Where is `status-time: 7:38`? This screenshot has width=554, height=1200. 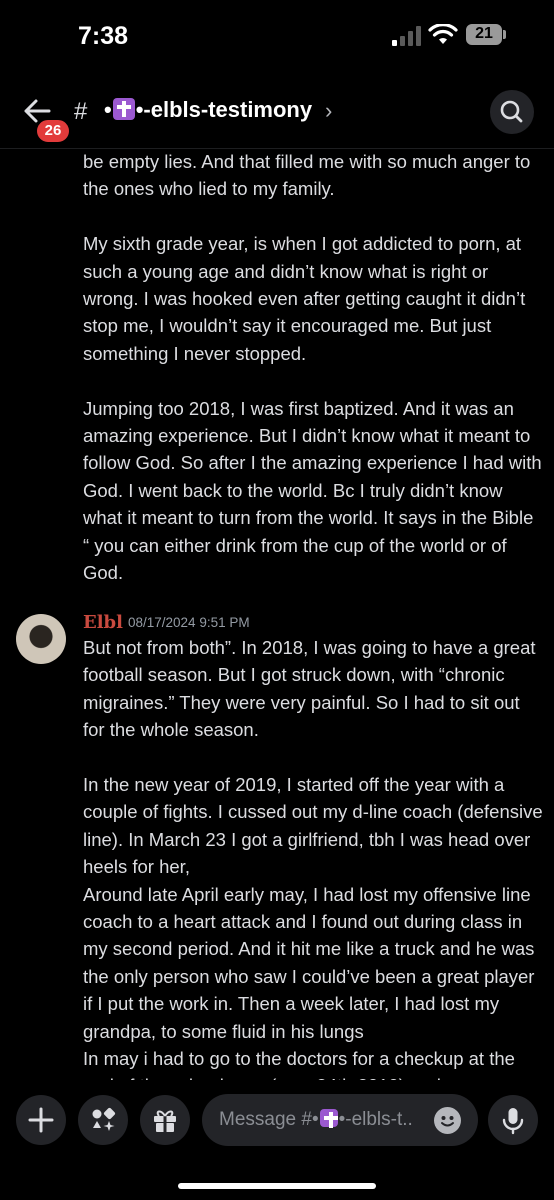 status-time: 7:38 is located at coordinates (103, 36).